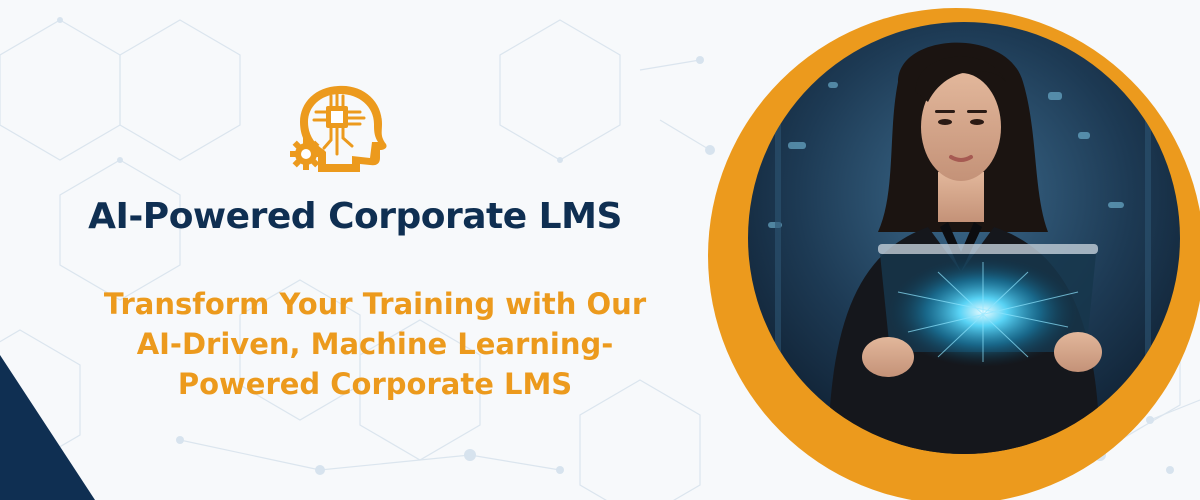  I want to click on subtitle-line: Powered Corporate LMS, so click(375, 384).